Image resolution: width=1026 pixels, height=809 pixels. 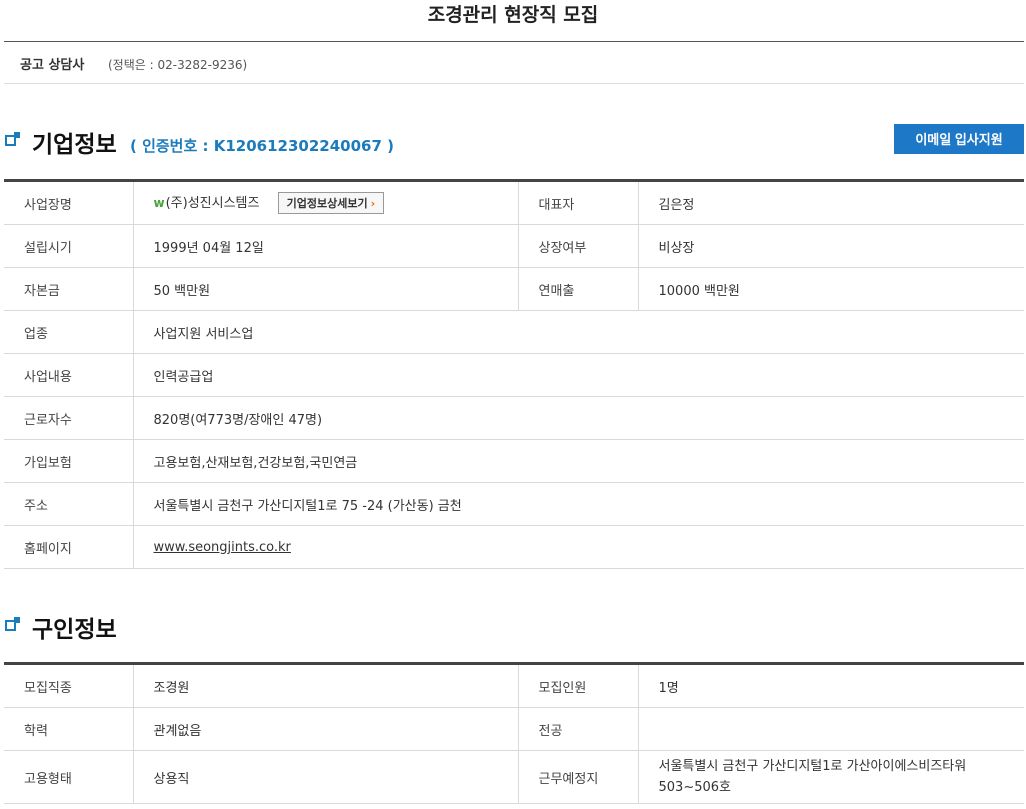 What do you see at coordinates (578, 504) in the screenshot?
I see `address-value: 서울특별시 금천구 가산디지털1로 75 -24 (가산동) 금천` at bounding box center [578, 504].